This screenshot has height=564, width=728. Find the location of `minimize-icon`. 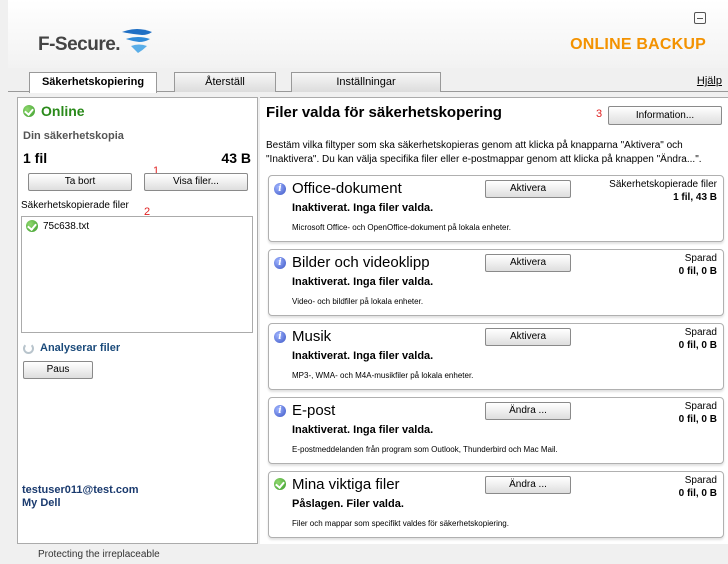

minimize-icon is located at coordinates (700, 18).